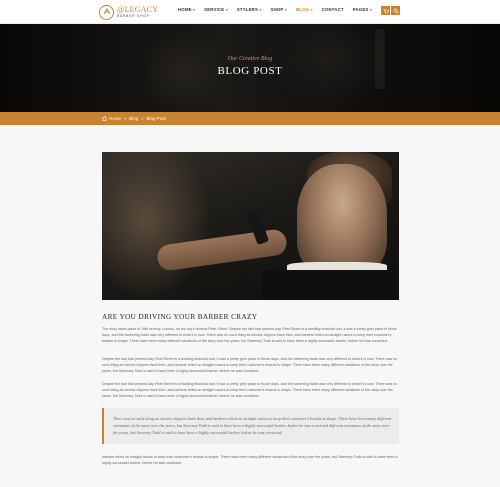  What do you see at coordinates (104, 118) in the screenshot?
I see `home-icon` at bounding box center [104, 118].